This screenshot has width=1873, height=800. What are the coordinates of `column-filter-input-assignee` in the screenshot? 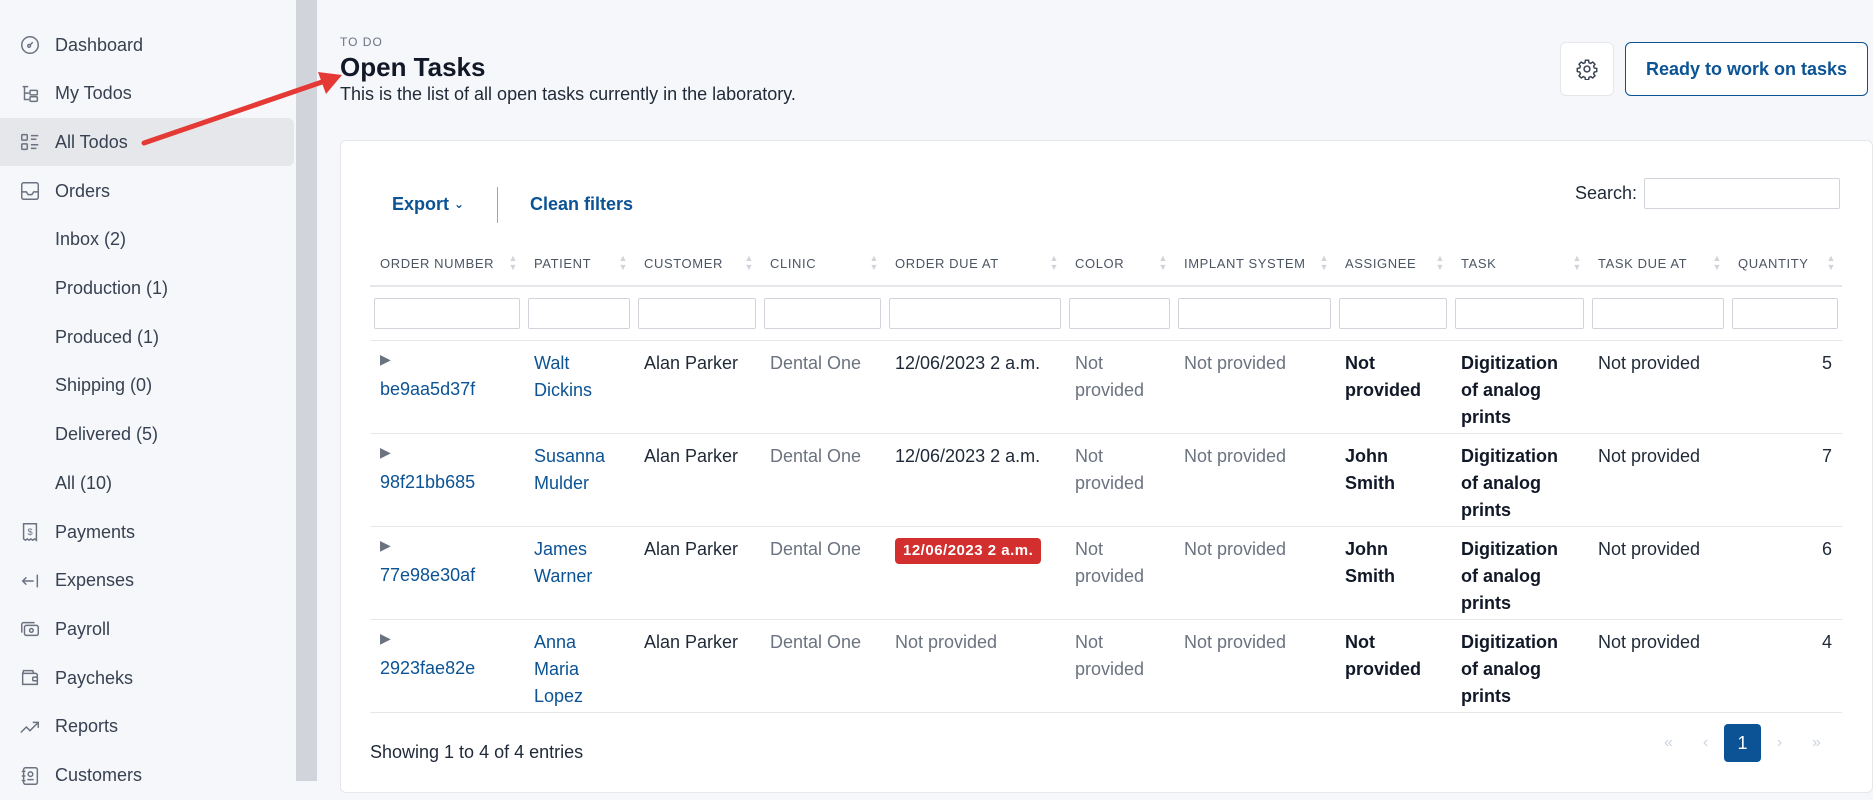 It's located at (1393, 313).